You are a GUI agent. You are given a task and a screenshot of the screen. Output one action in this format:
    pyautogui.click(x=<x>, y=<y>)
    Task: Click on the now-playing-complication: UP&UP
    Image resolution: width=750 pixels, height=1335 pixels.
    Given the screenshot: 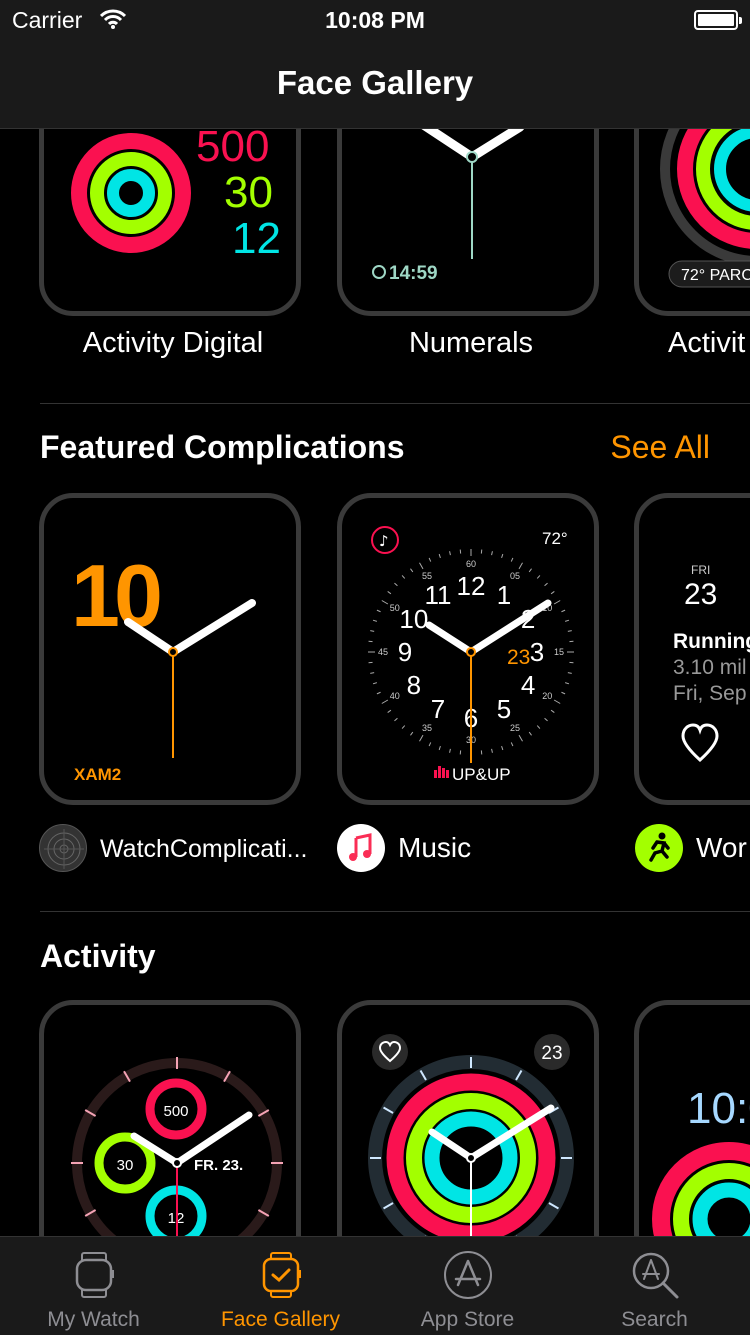 What is the action you would take?
    pyautogui.click(x=481, y=774)
    